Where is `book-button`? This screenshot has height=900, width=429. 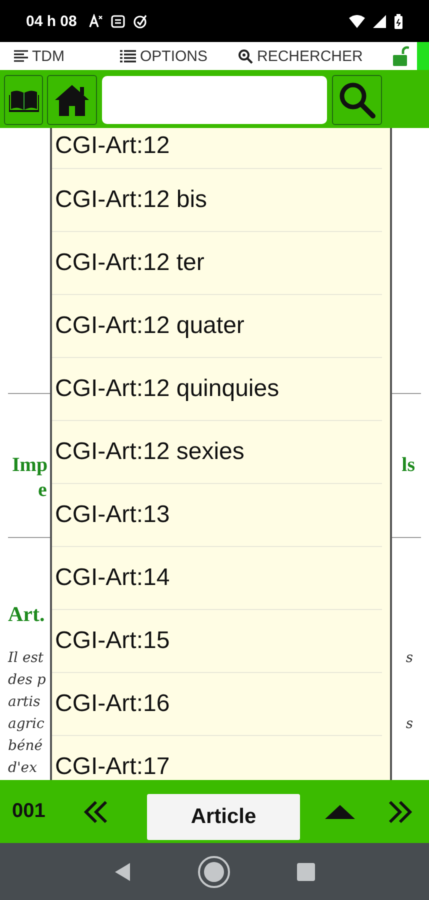 book-button is located at coordinates (23, 100).